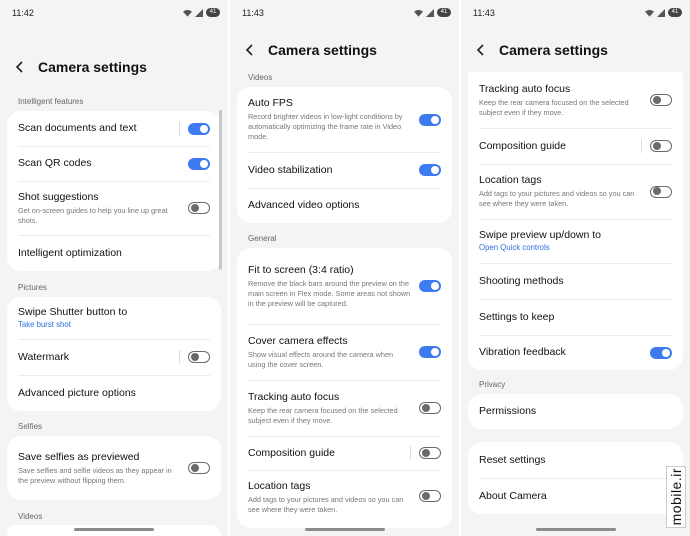 Image resolution: width=690 pixels, height=536 pixels. I want to click on shot-suggestions-toggle, so click(199, 208).